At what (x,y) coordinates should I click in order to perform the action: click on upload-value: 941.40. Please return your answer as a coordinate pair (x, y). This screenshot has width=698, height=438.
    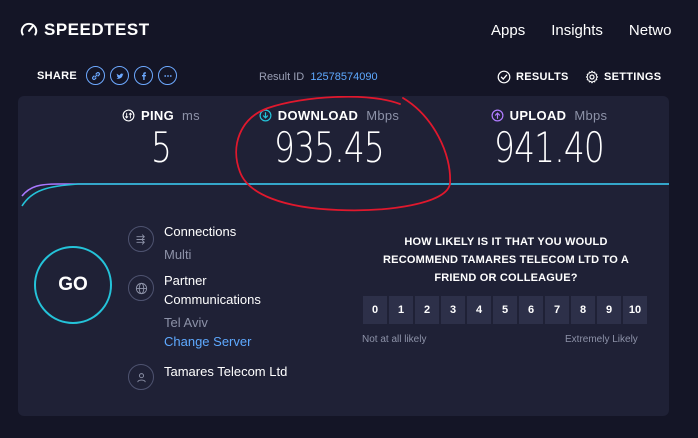
    Looking at the image, I should click on (549, 147).